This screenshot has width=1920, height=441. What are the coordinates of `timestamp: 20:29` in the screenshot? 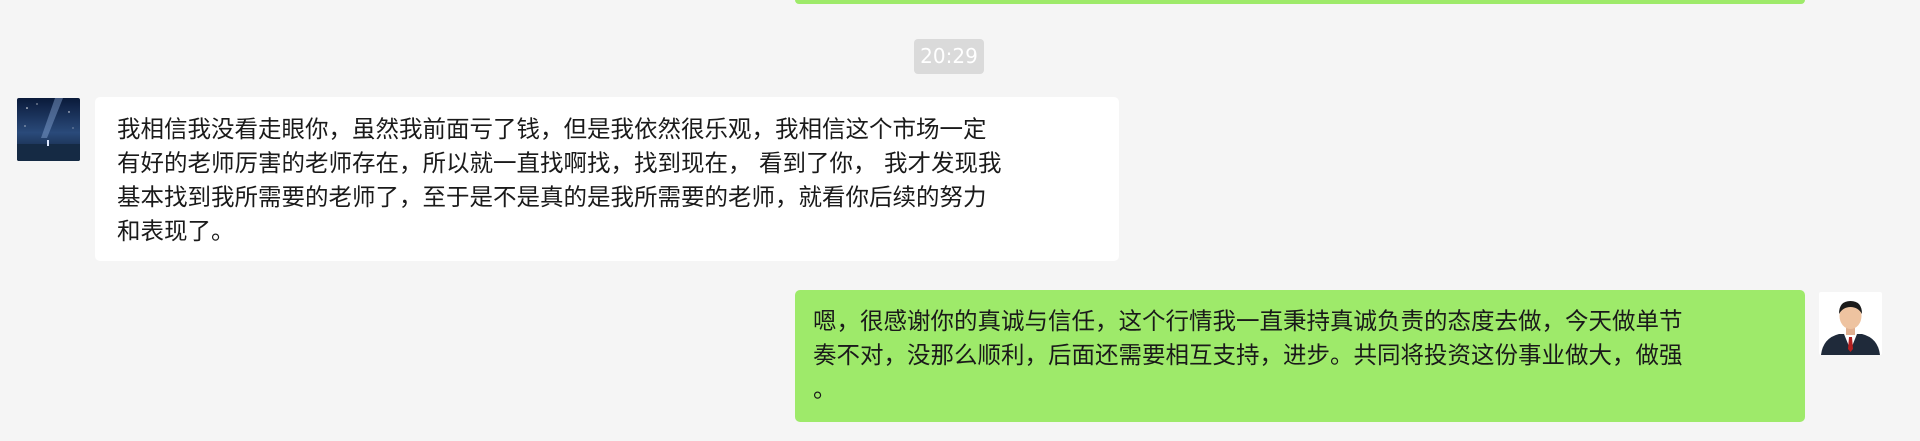 It's located at (949, 56).